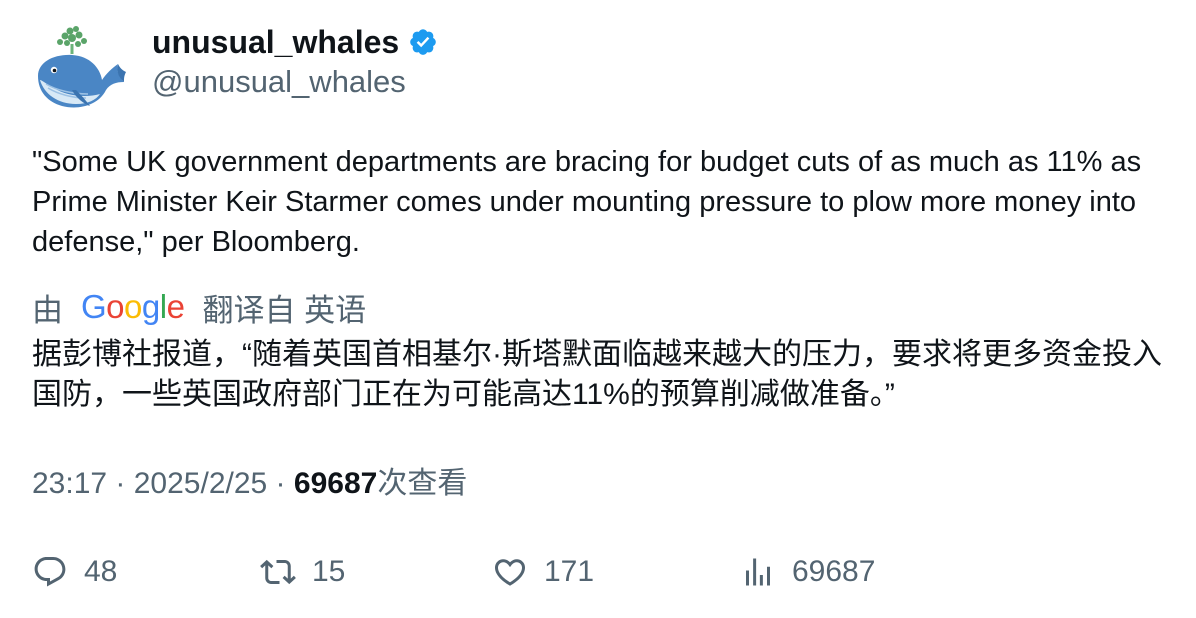 Image resolution: width=1196 pixels, height=618 pixels. What do you see at coordinates (82, 67) in the screenshot?
I see `whale-logo-icon` at bounding box center [82, 67].